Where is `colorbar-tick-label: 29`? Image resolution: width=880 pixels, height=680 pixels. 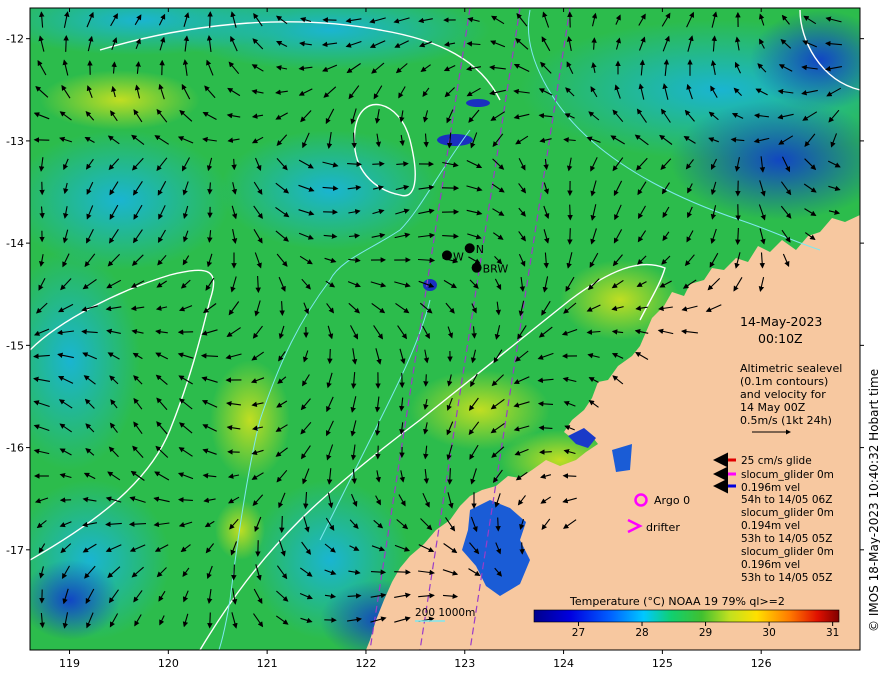 colorbar-tick-label: 29 is located at coordinates (705, 633).